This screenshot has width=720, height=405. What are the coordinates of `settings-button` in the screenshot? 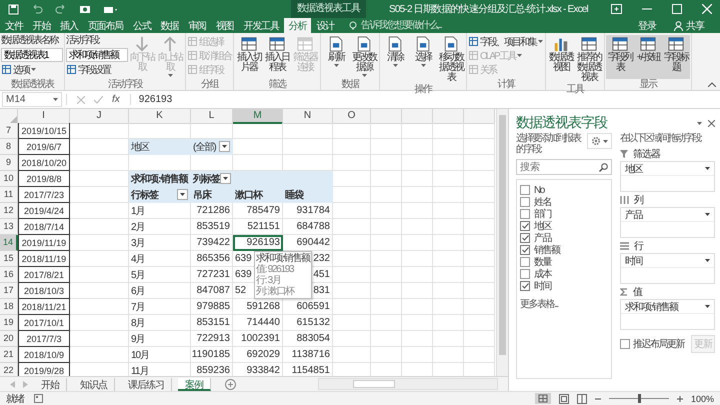 It's located at (599, 141).